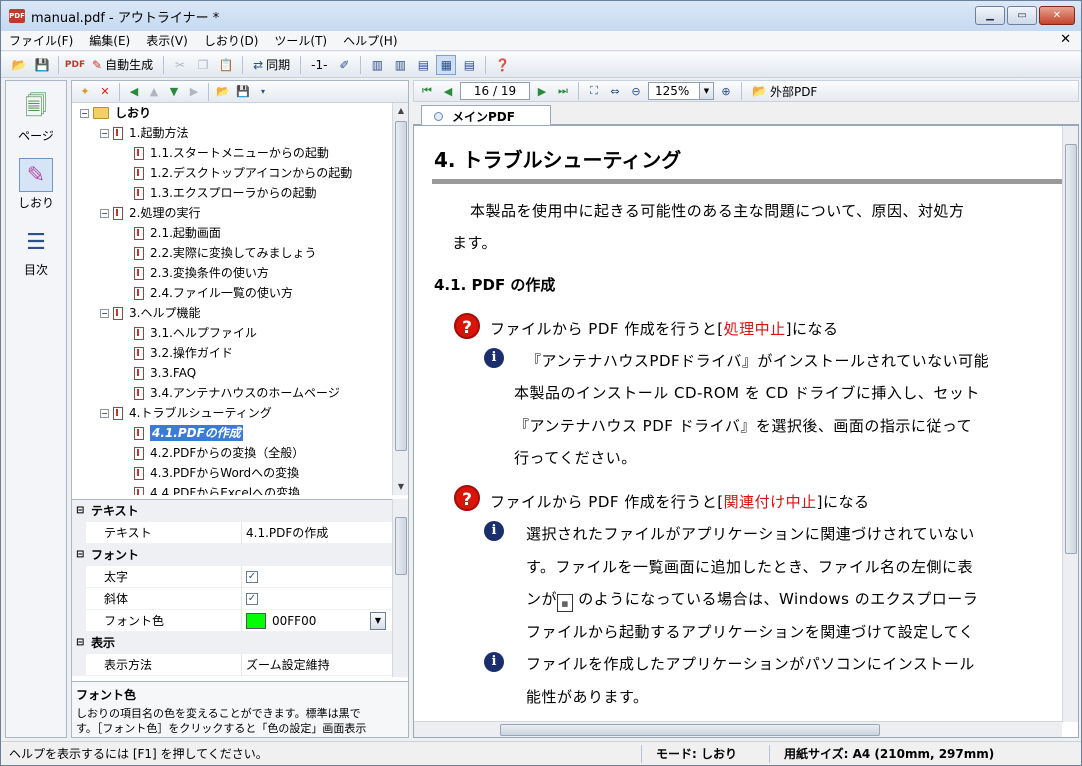  What do you see at coordinates (1065, 39) in the screenshot?
I see `document-close-icon: ✕` at bounding box center [1065, 39].